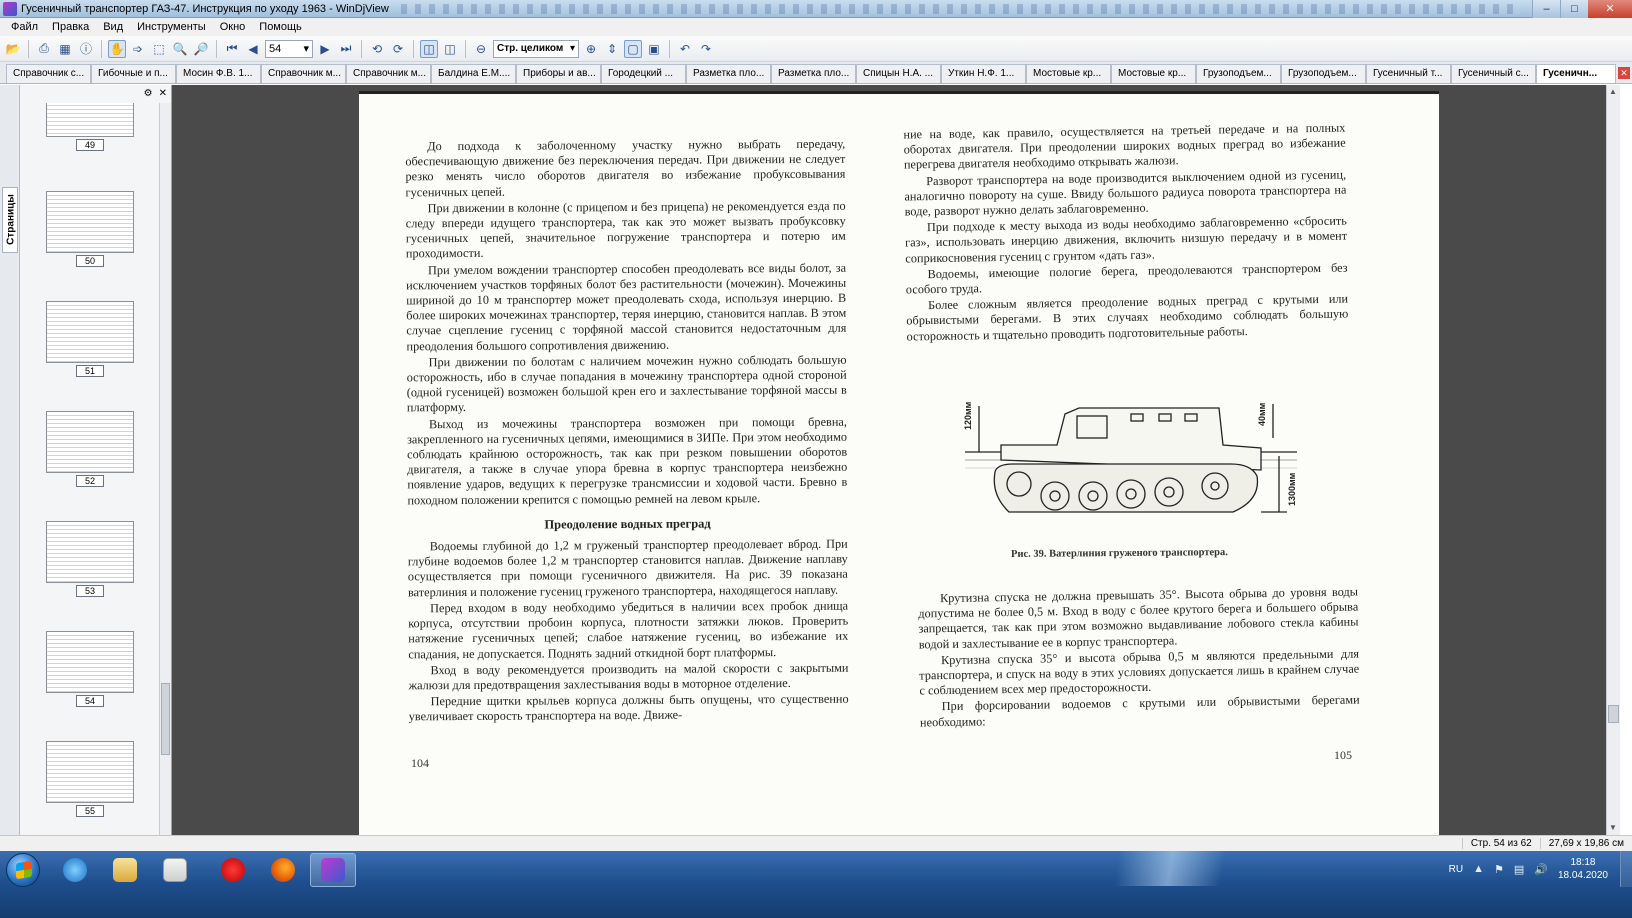 The width and height of the screenshot is (1632, 918). Describe the element at coordinates (90, 779) in the screenshot. I see `page-thumbnail: 55` at that location.